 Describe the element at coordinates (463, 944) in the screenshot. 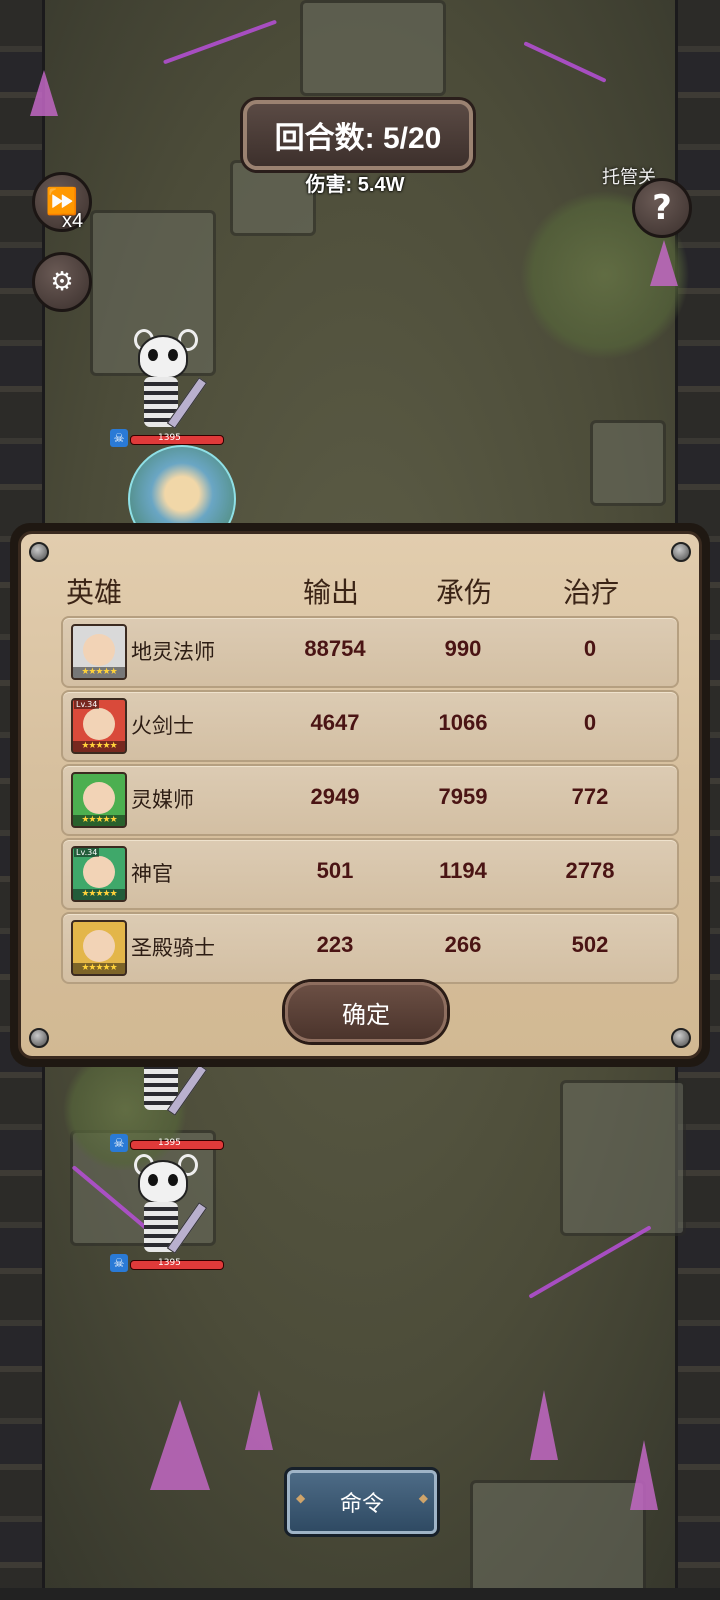

I see `damage-taken-value: 266` at that location.